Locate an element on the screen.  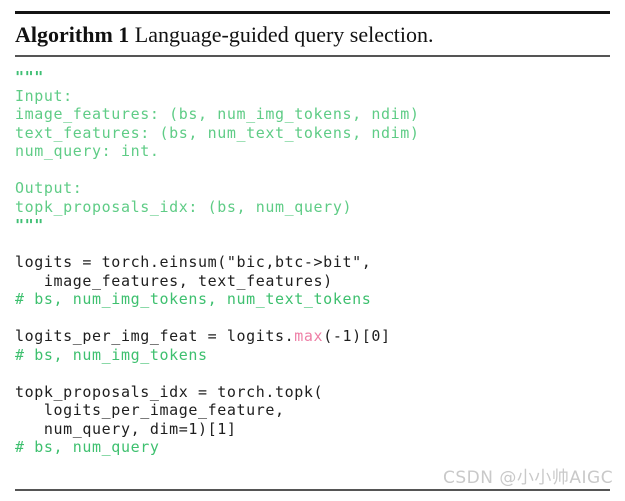
algorithm-title-description: Language-guided query selection. is located at coordinates (284, 34).